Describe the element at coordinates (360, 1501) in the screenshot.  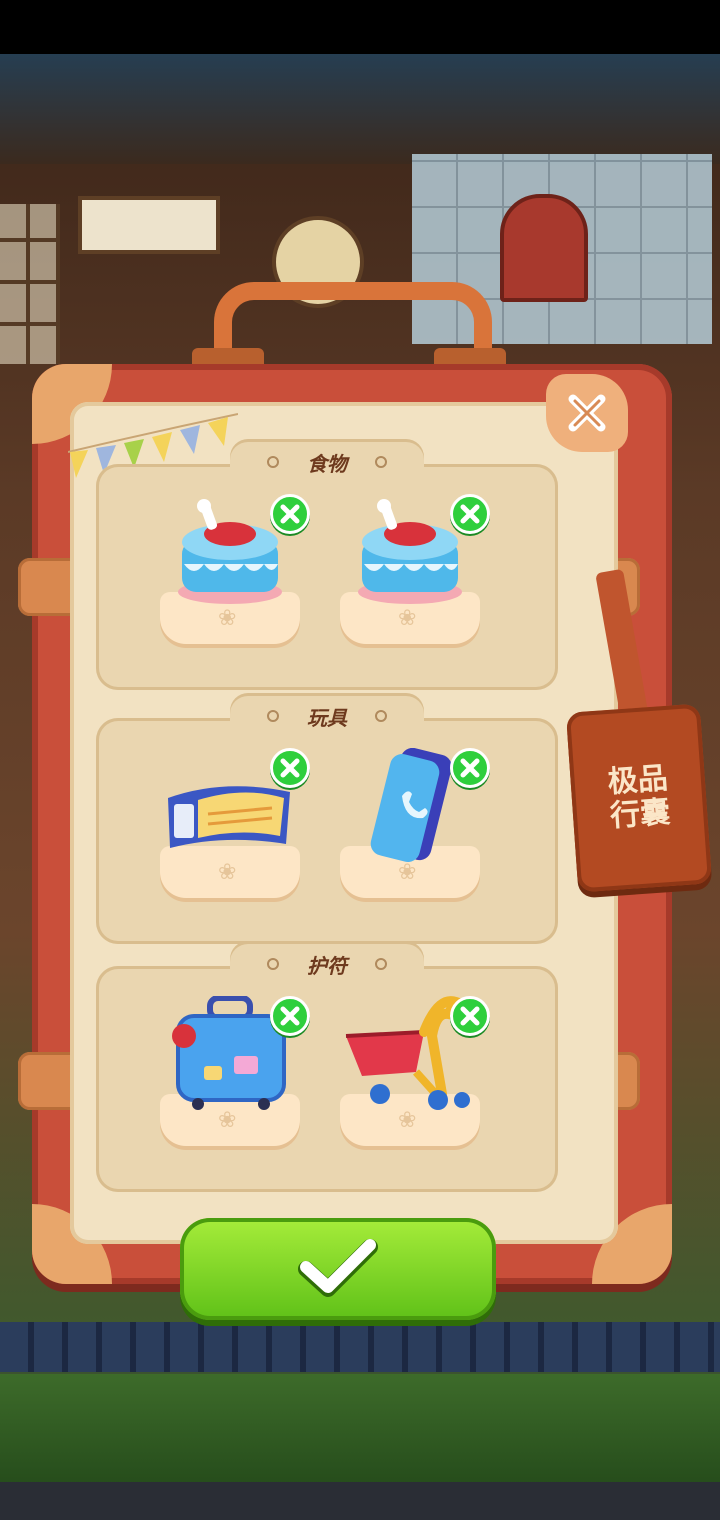
I see `road` at that location.